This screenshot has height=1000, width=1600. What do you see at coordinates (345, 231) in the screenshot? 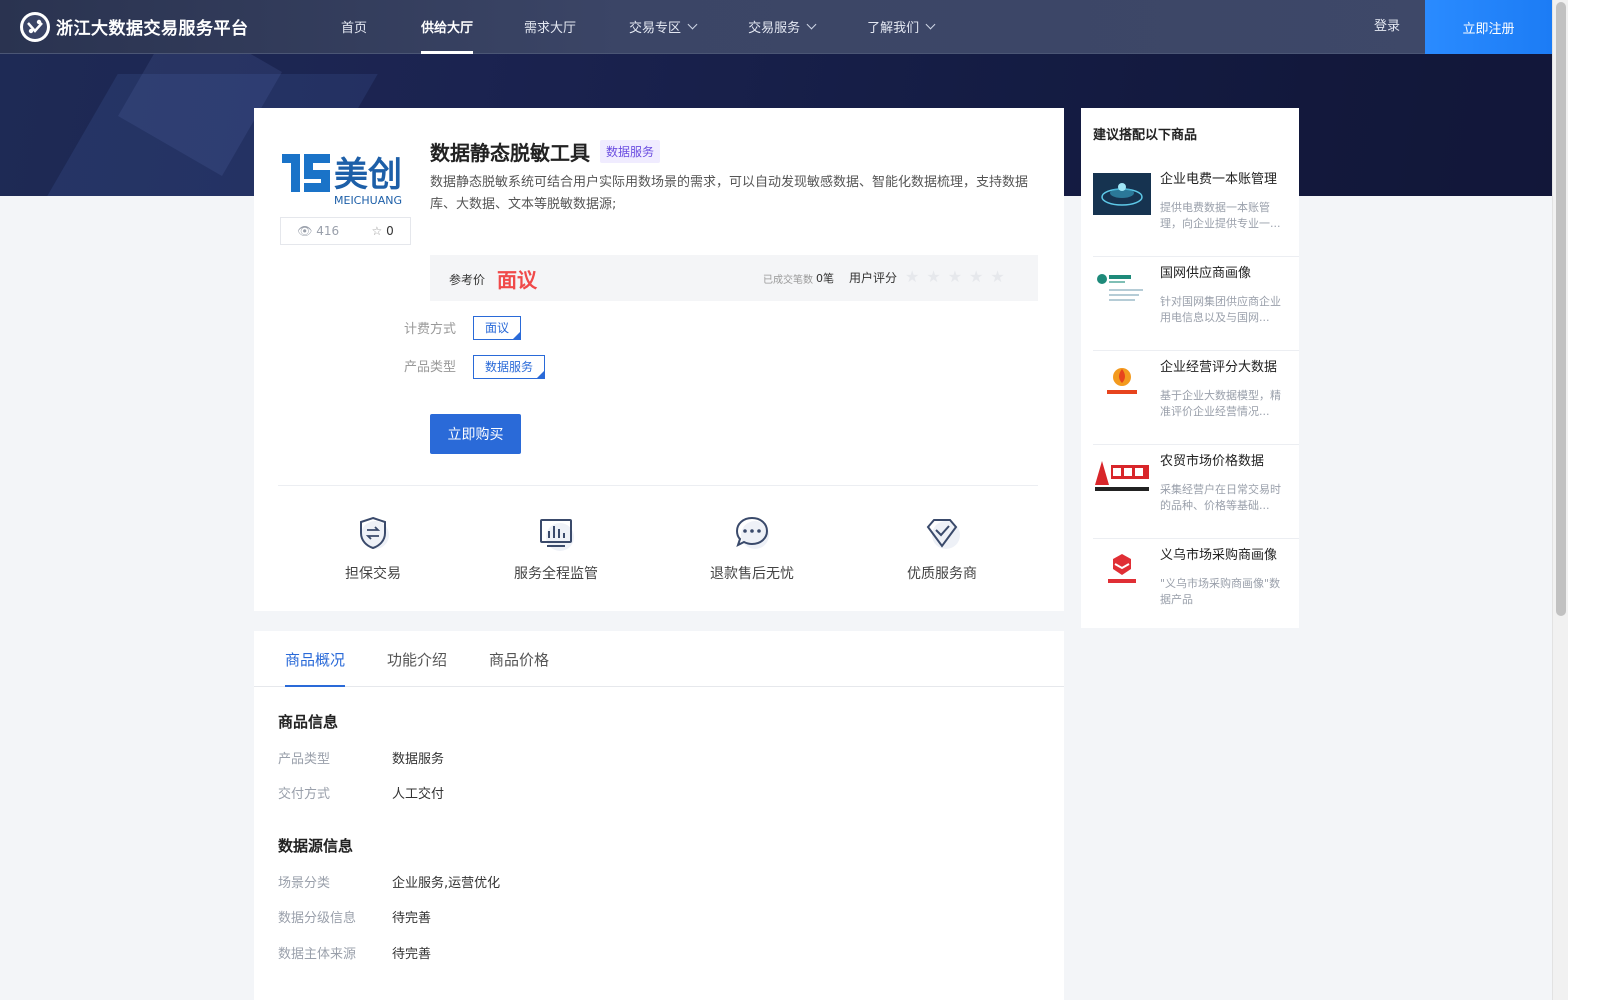
I see `product-stats: 👁 416 ☆ 0` at bounding box center [345, 231].